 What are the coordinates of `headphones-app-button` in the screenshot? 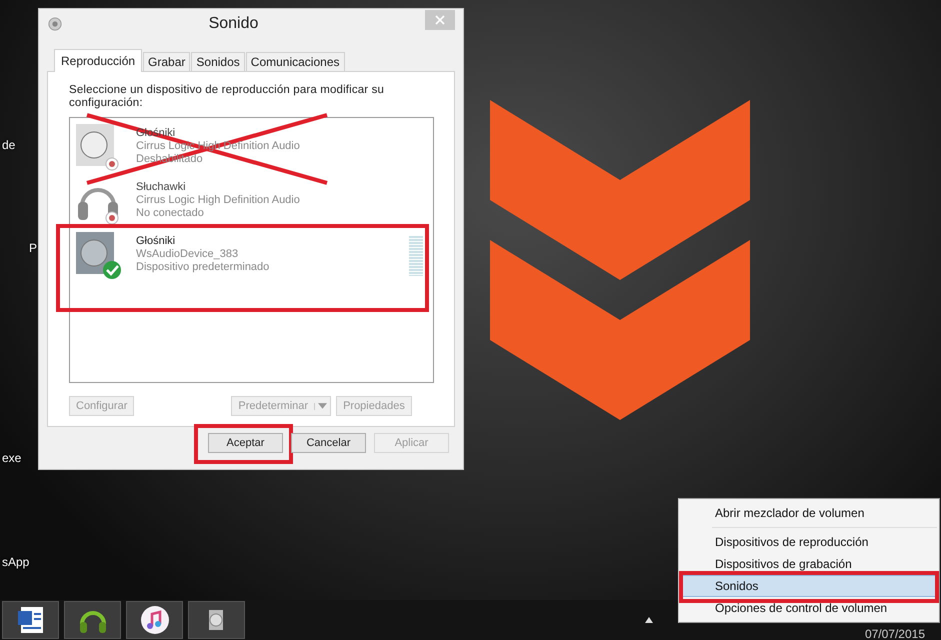 It's located at (92, 620).